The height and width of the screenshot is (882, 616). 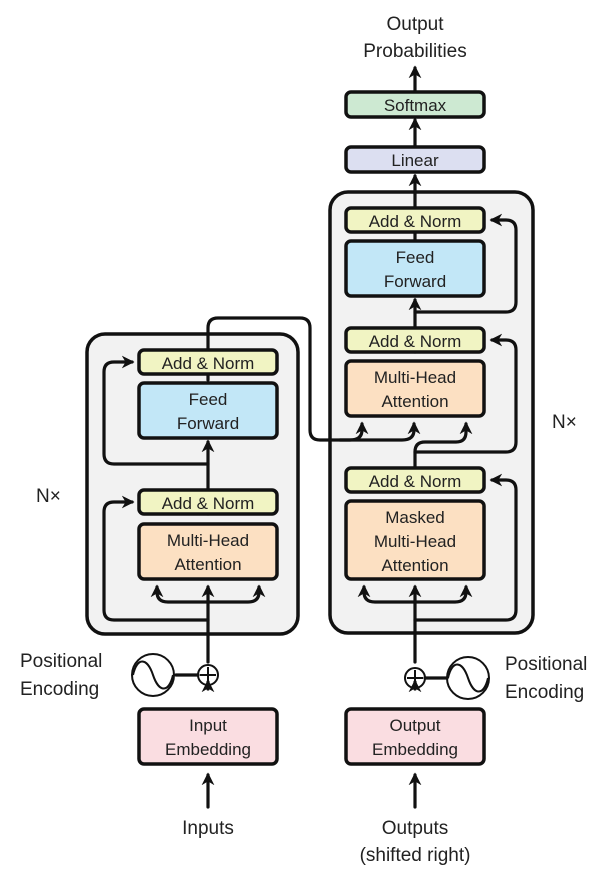 What do you see at coordinates (414, 565) in the screenshot?
I see `decoder-masked-attention-label-3: Attention` at bounding box center [414, 565].